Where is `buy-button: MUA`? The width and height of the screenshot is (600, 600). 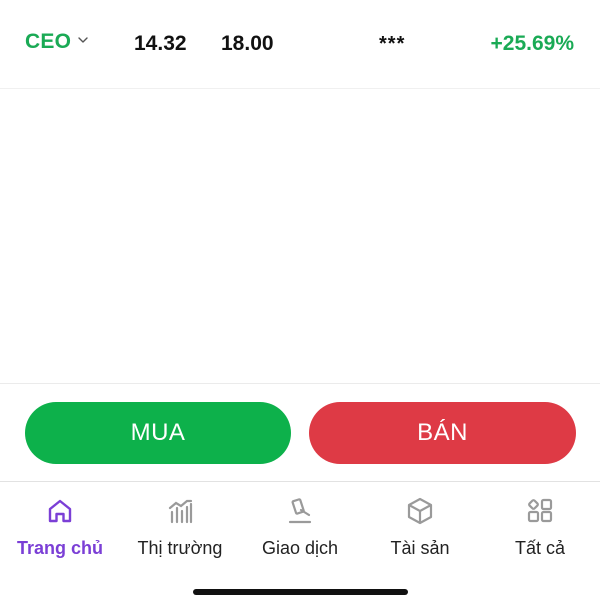 buy-button: MUA is located at coordinates (158, 433).